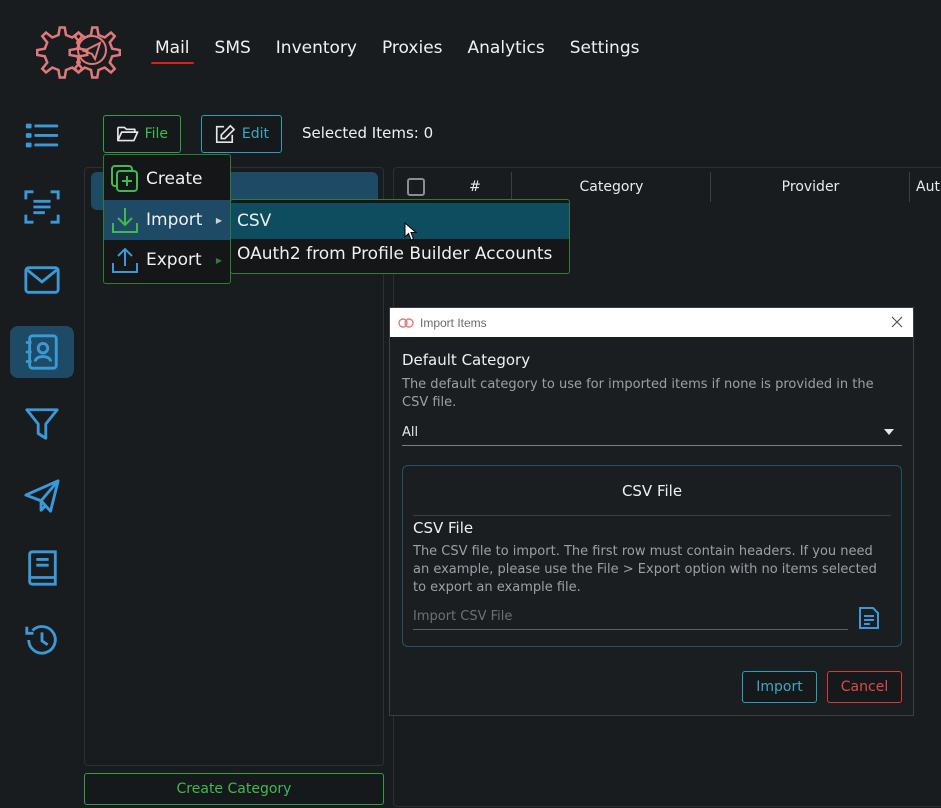 The width and height of the screenshot is (941, 808). What do you see at coordinates (400, 221) in the screenshot?
I see `submenu-item-csv: CSV` at bounding box center [400, 221].